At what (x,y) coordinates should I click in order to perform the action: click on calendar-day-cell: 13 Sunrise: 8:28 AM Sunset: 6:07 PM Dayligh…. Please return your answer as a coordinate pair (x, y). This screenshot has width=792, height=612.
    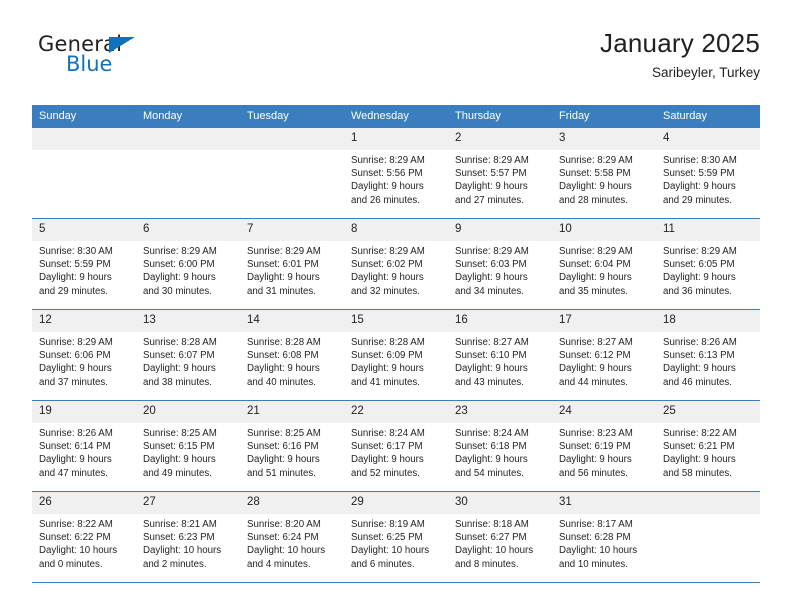
    Looking at the image, I should click on (188, 355).